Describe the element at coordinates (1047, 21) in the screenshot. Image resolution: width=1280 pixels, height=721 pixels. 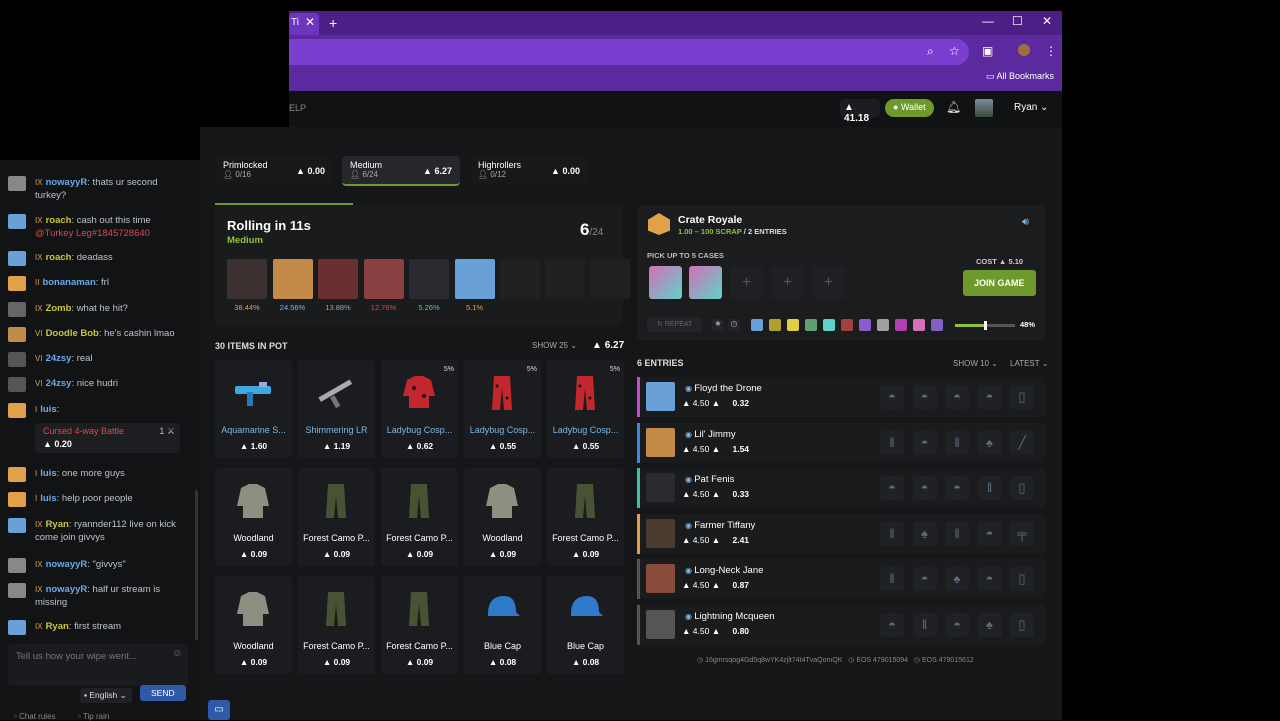
I see `window-close-icon: ✕` at that location.